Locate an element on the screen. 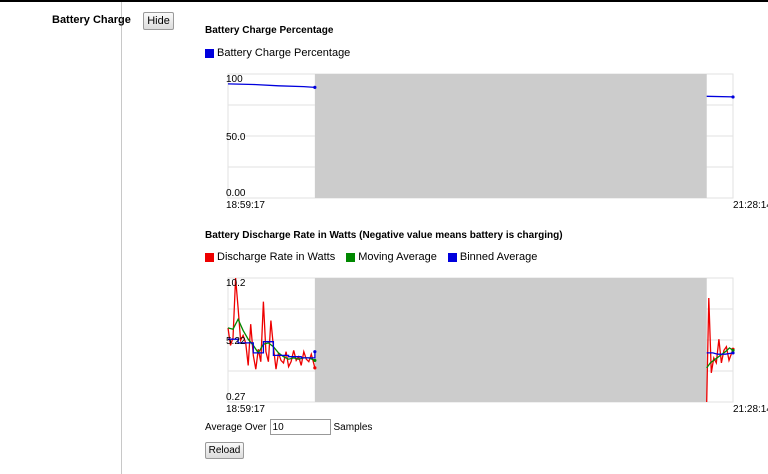 This screenshot has height=474, width=768. legend-item: Moving Average is located at coordinates (391, 257).